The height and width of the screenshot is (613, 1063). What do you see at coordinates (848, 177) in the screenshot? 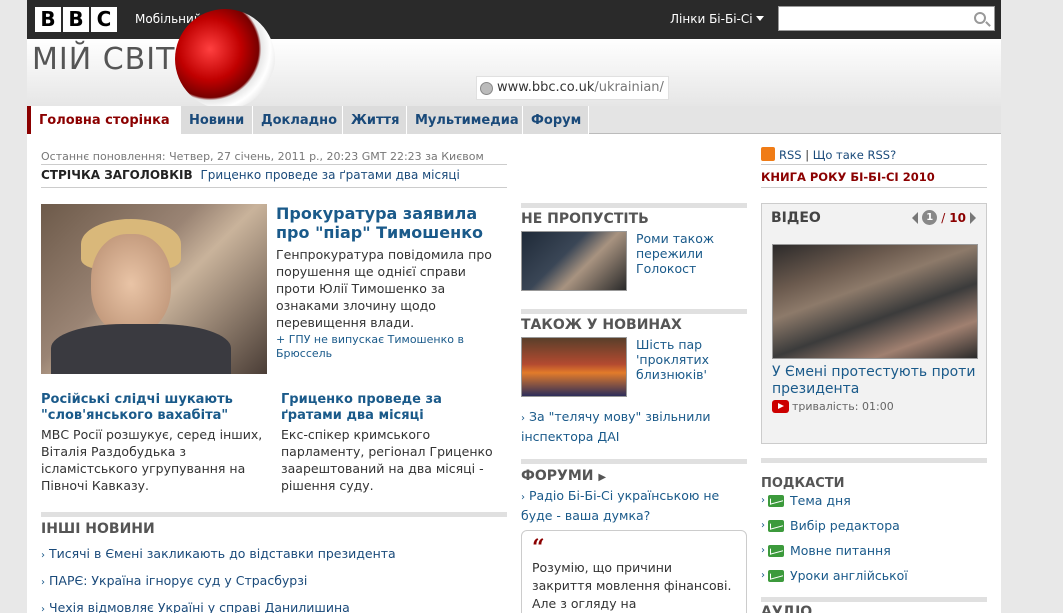
I see `book-of-year-link: КНИГА РОКУ БІ-БІ-СІ 2010` at bounding box center [848, 177].